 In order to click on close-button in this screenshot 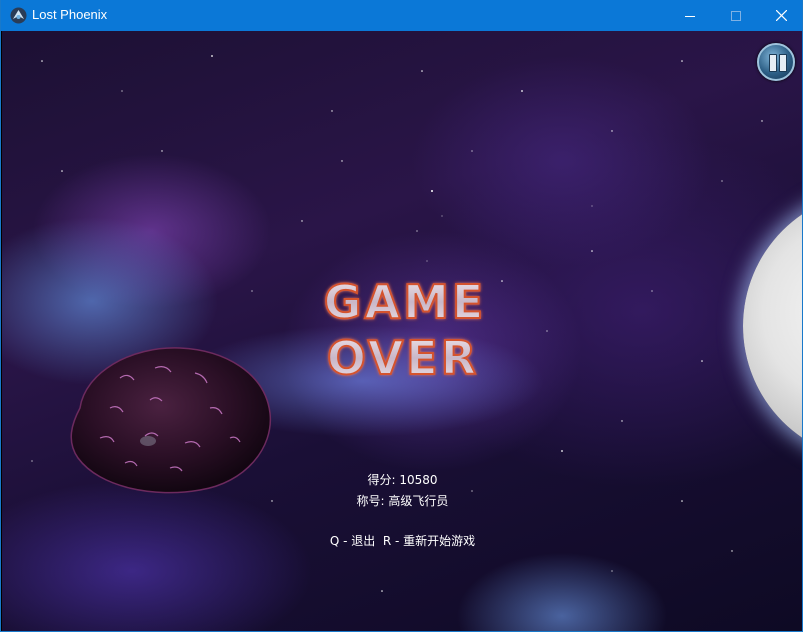, I will do `click(780, 15)`.